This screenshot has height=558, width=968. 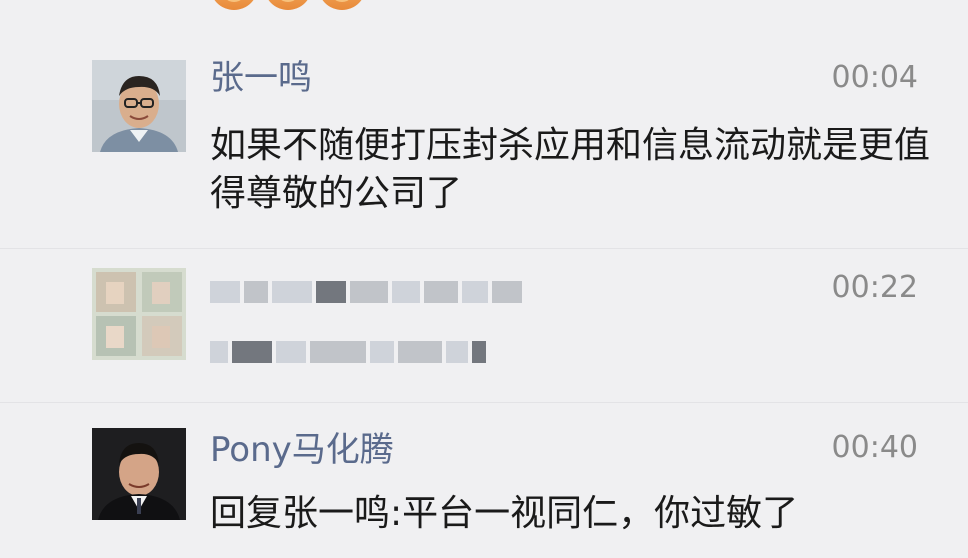 What do you see at coordinates (302, 450) in the screenshot?
I see `comment-author: Pony马化腾` at bounding box center [302, 450].